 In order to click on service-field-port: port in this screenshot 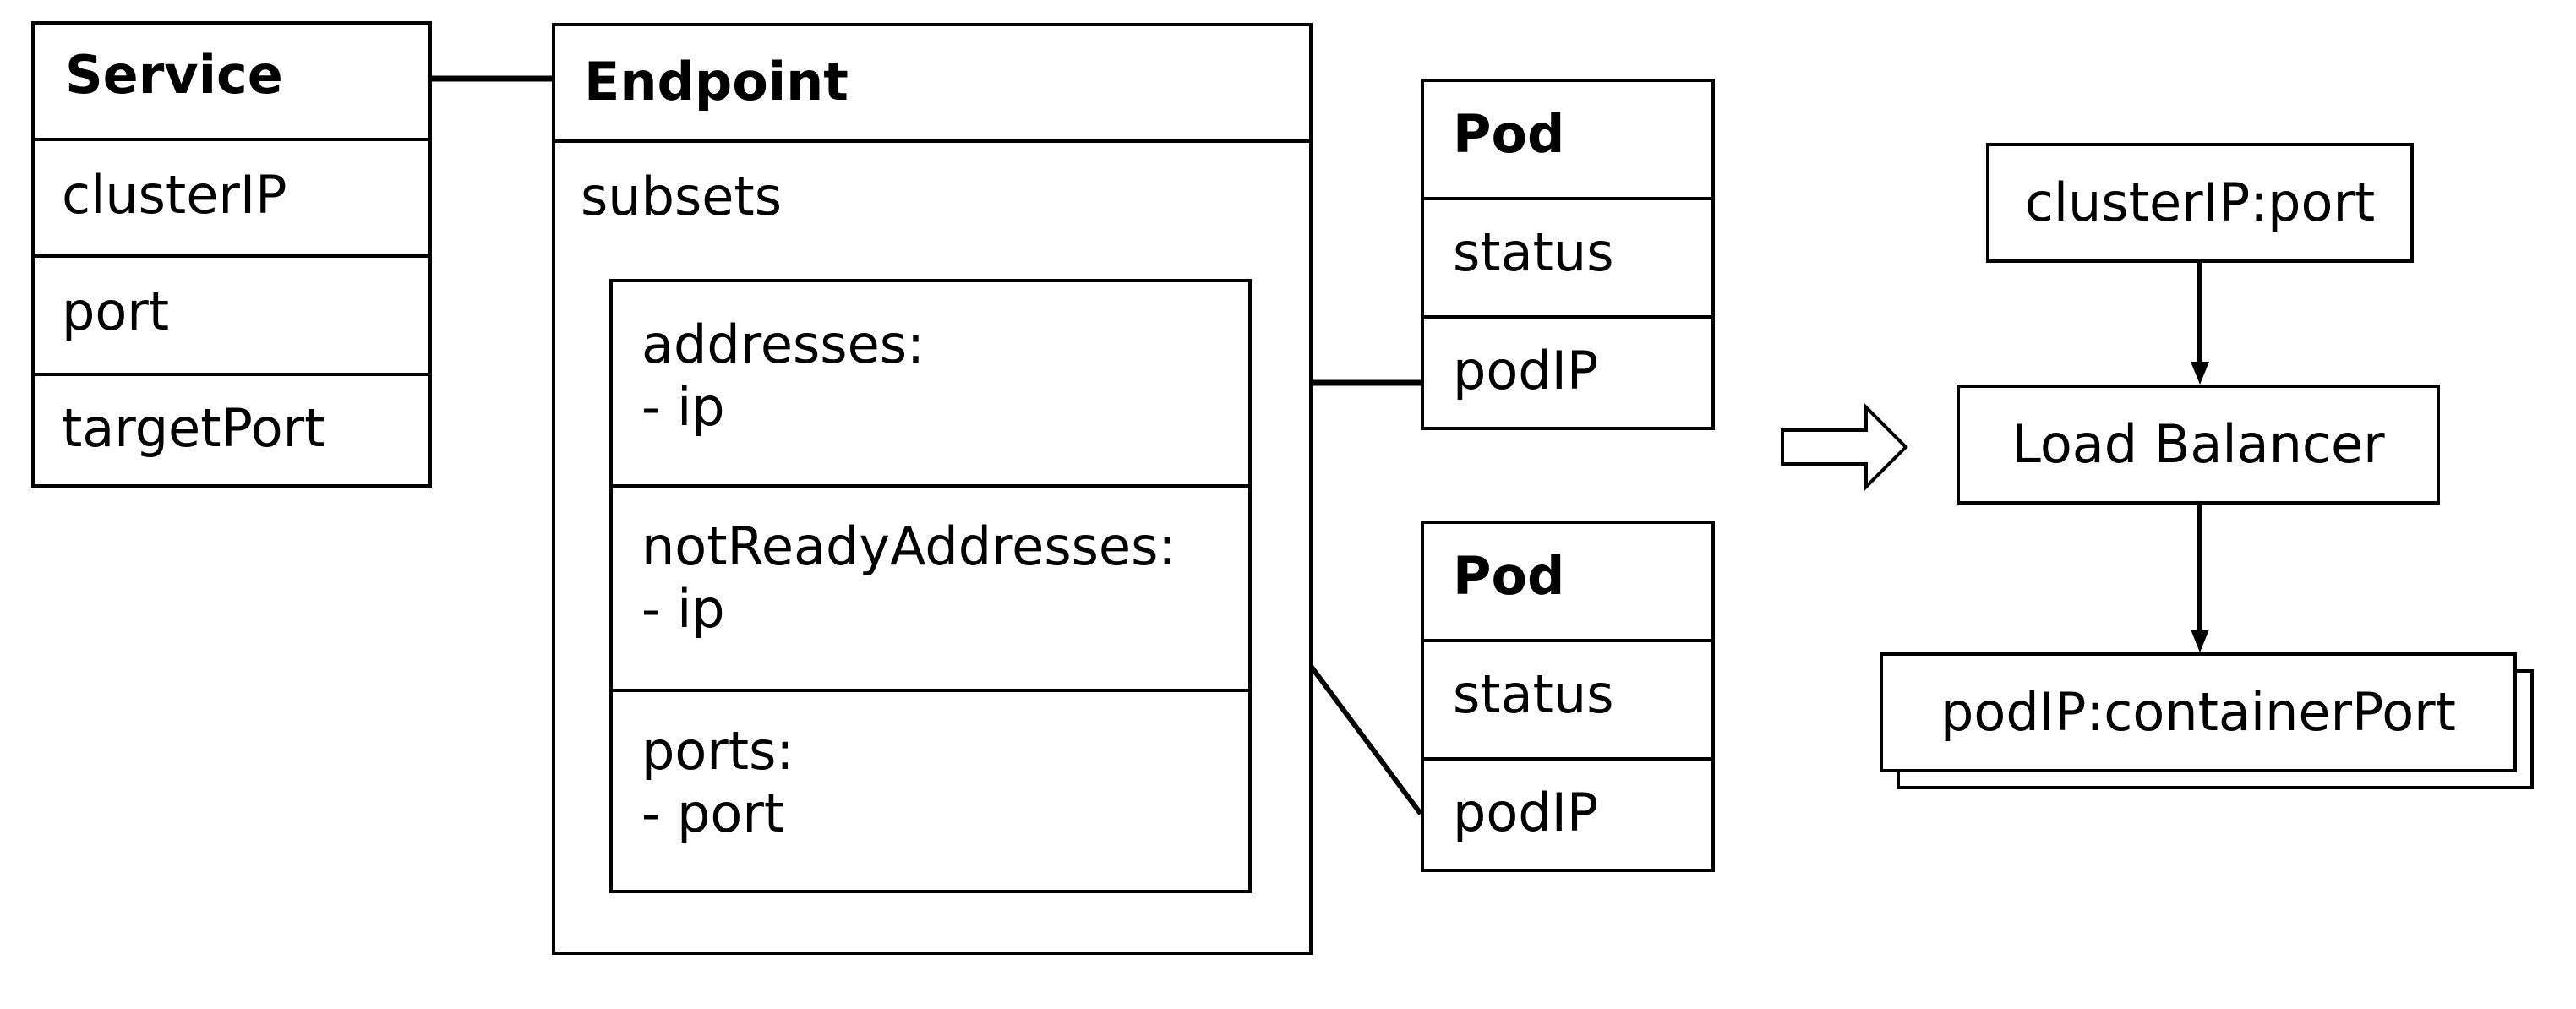, I will do `click(116, 311)`.